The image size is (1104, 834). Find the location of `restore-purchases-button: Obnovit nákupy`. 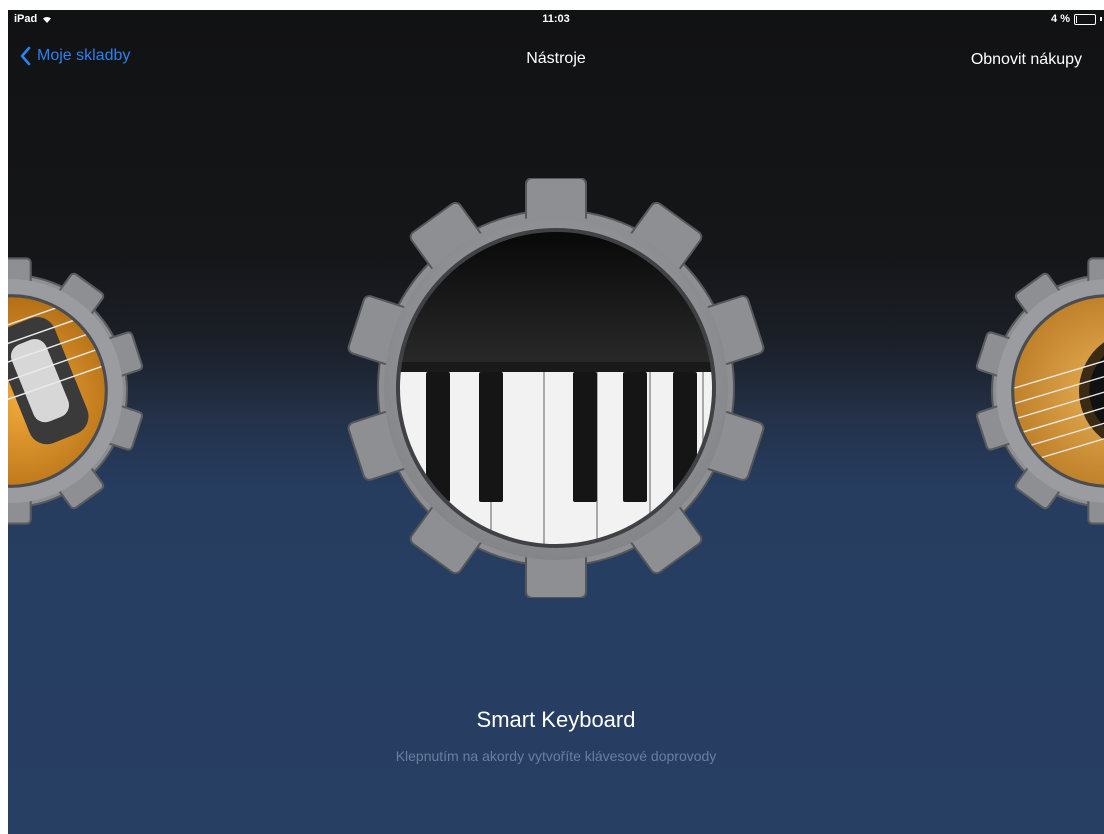

restore-purchases-button: Obnovit nákupy is located at coordinates (1026, 60).